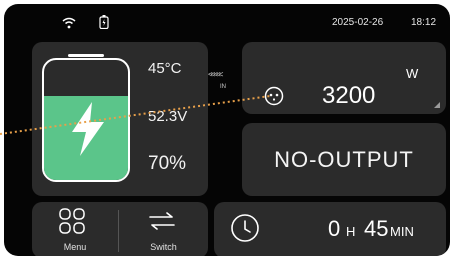 This screenshot has height=260, width=454. Describe the element at coordinates (215, 74) in the screenshot. I see `input-direction-arrows: <<<<<` at that location.